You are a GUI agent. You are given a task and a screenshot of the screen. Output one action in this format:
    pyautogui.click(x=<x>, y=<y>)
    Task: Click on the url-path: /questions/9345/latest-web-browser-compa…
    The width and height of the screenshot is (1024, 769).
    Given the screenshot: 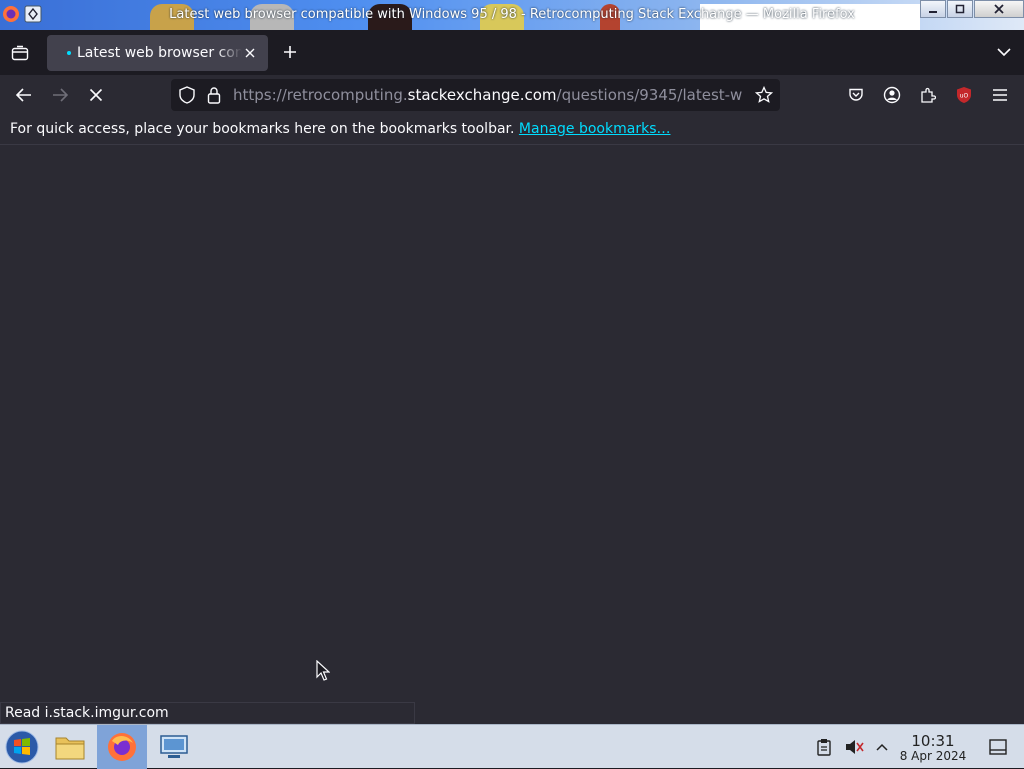 What is the action you would take?
    pyautogui.click(x=649, y=95)
    